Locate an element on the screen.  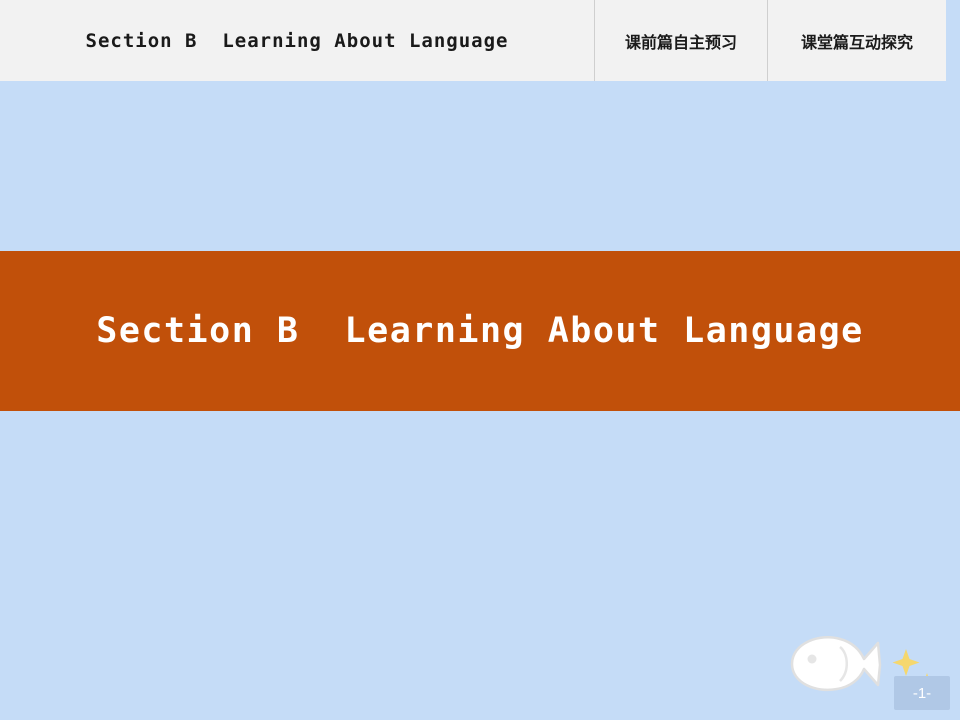
topbar-right-edge is located at coordinates (953, 40).